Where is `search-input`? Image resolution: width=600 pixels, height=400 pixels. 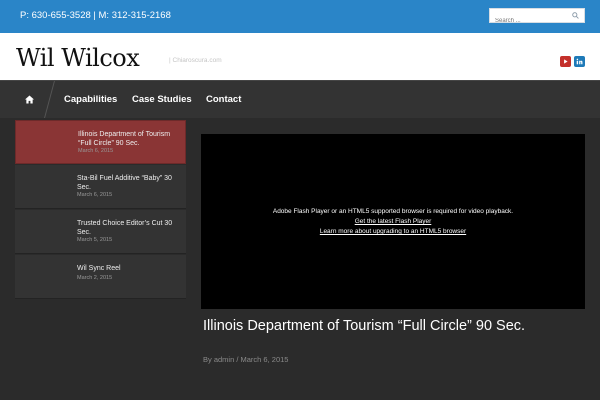
search-input is located at coordinates (529, 21).